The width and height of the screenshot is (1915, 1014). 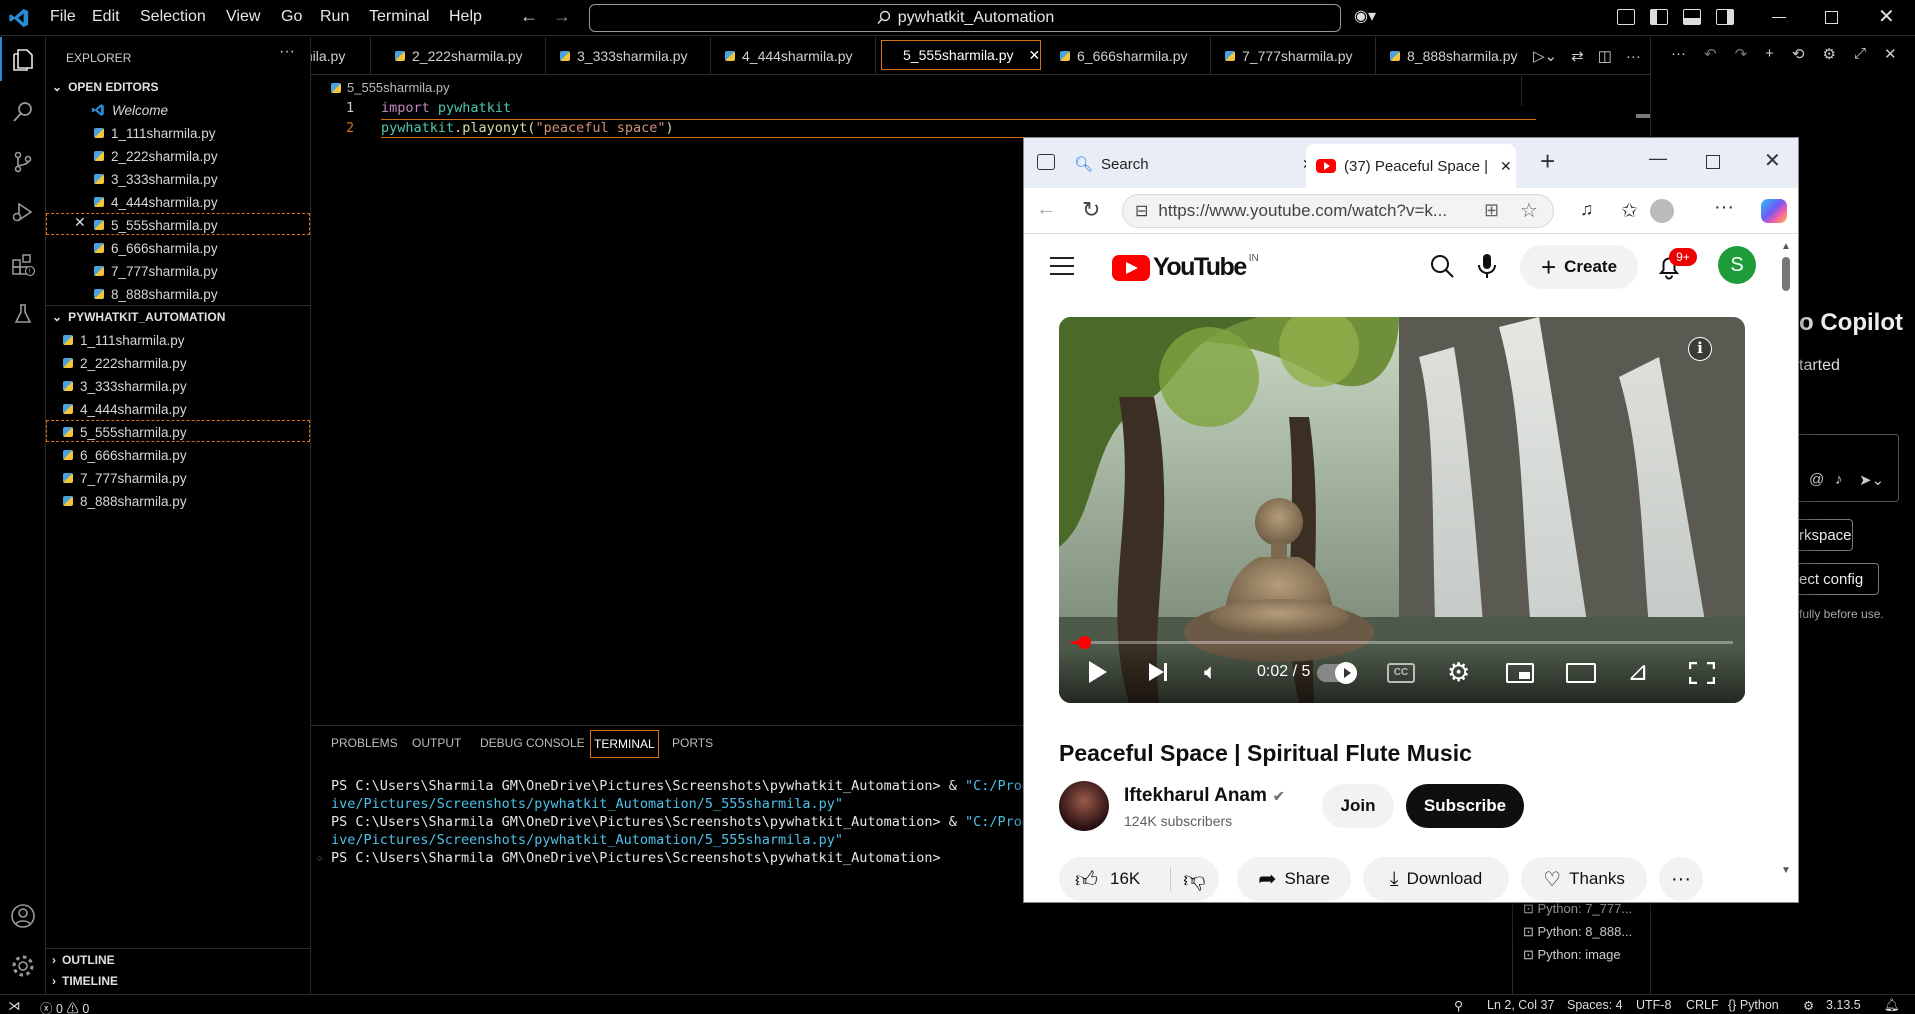 I want to click on testing-flask-icon, so click(x=23, y=314).